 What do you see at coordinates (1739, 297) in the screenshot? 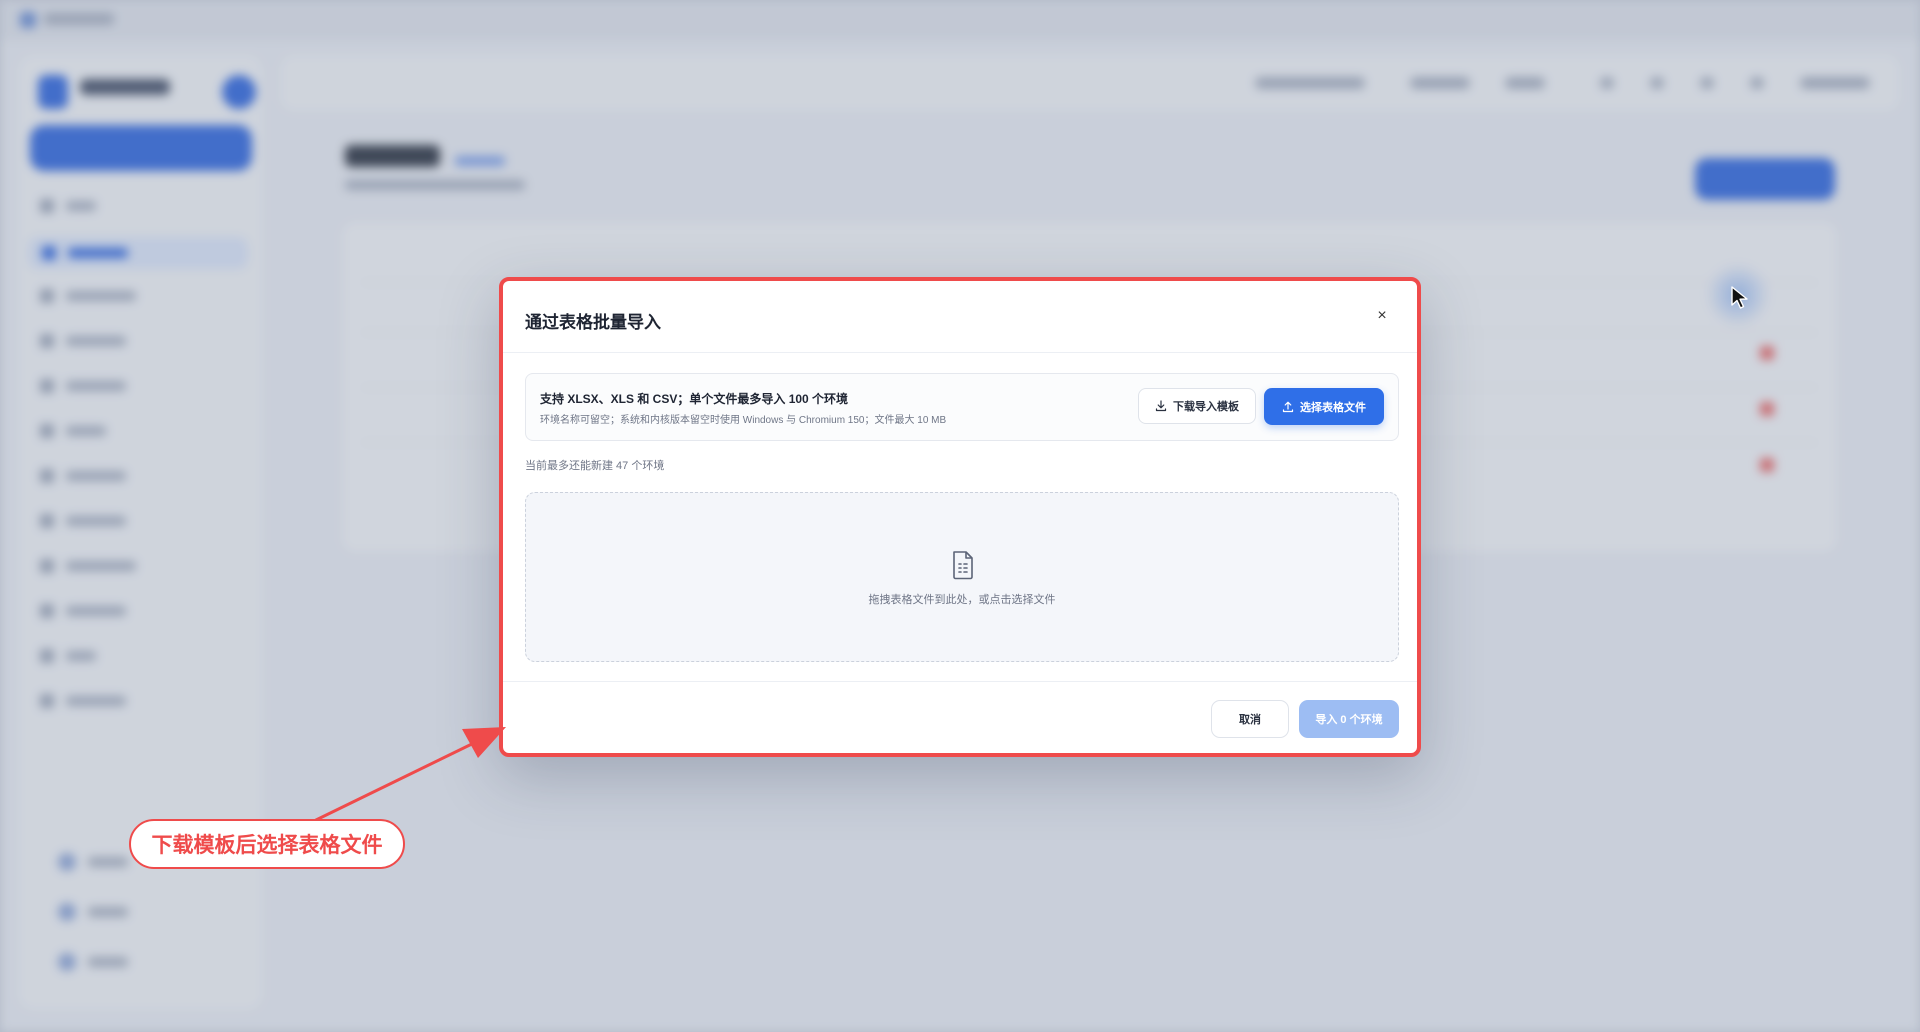
I see `mouse-cursor` at bounding box center [1739, 297].